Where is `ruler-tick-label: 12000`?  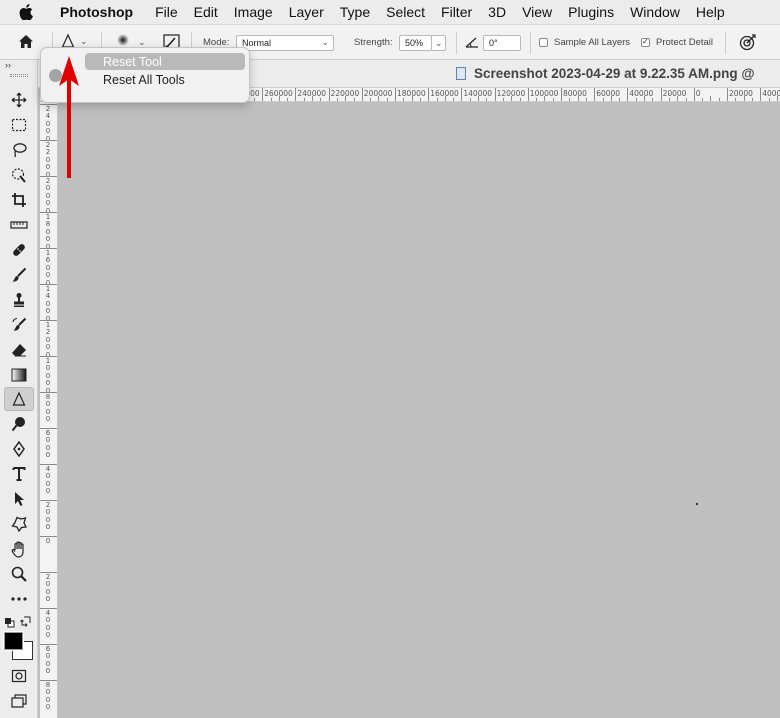
ruler-tick-label: 12000 is located at coordinates (48, 340).